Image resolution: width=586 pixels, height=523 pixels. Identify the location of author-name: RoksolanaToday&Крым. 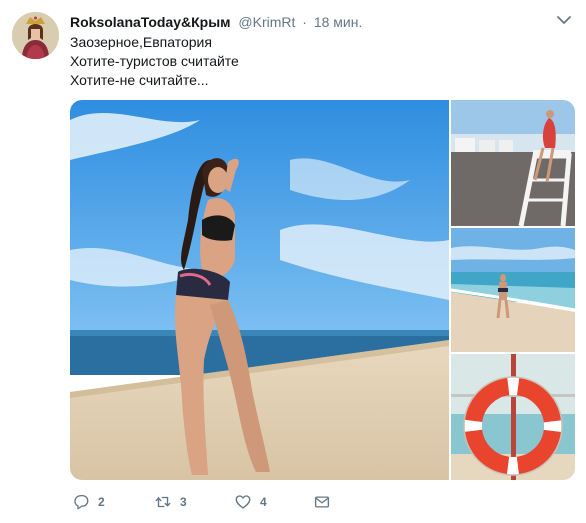
(150, 22).